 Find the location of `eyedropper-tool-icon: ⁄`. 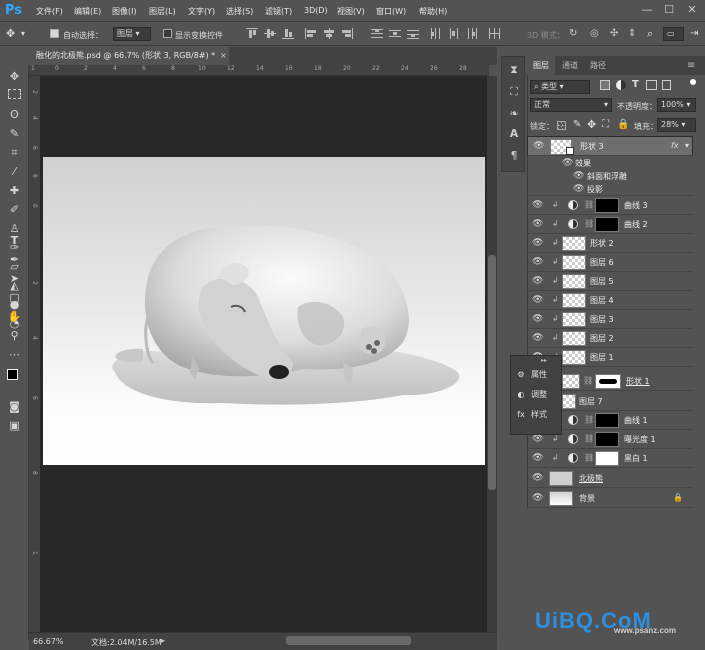

eyedropper-tool-icon: ⁄ is located at coordinates (14, 171).